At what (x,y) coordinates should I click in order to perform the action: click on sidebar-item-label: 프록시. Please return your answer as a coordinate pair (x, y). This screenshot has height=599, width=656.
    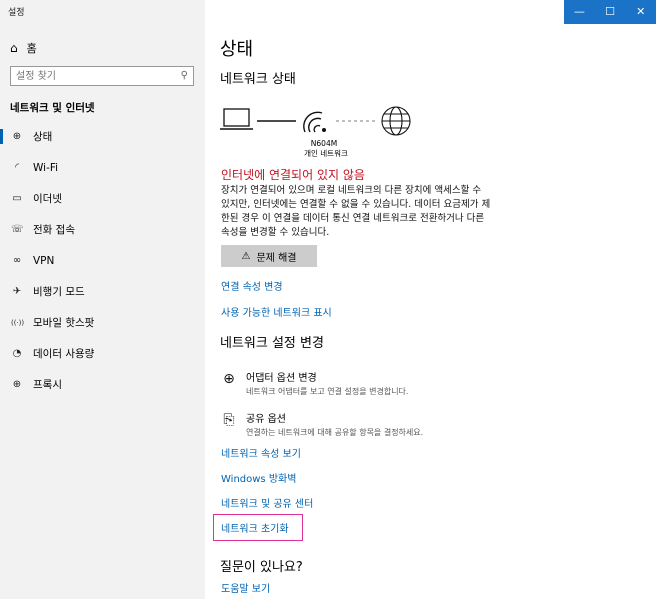
    Looking at the image, I should click on (47, 385).